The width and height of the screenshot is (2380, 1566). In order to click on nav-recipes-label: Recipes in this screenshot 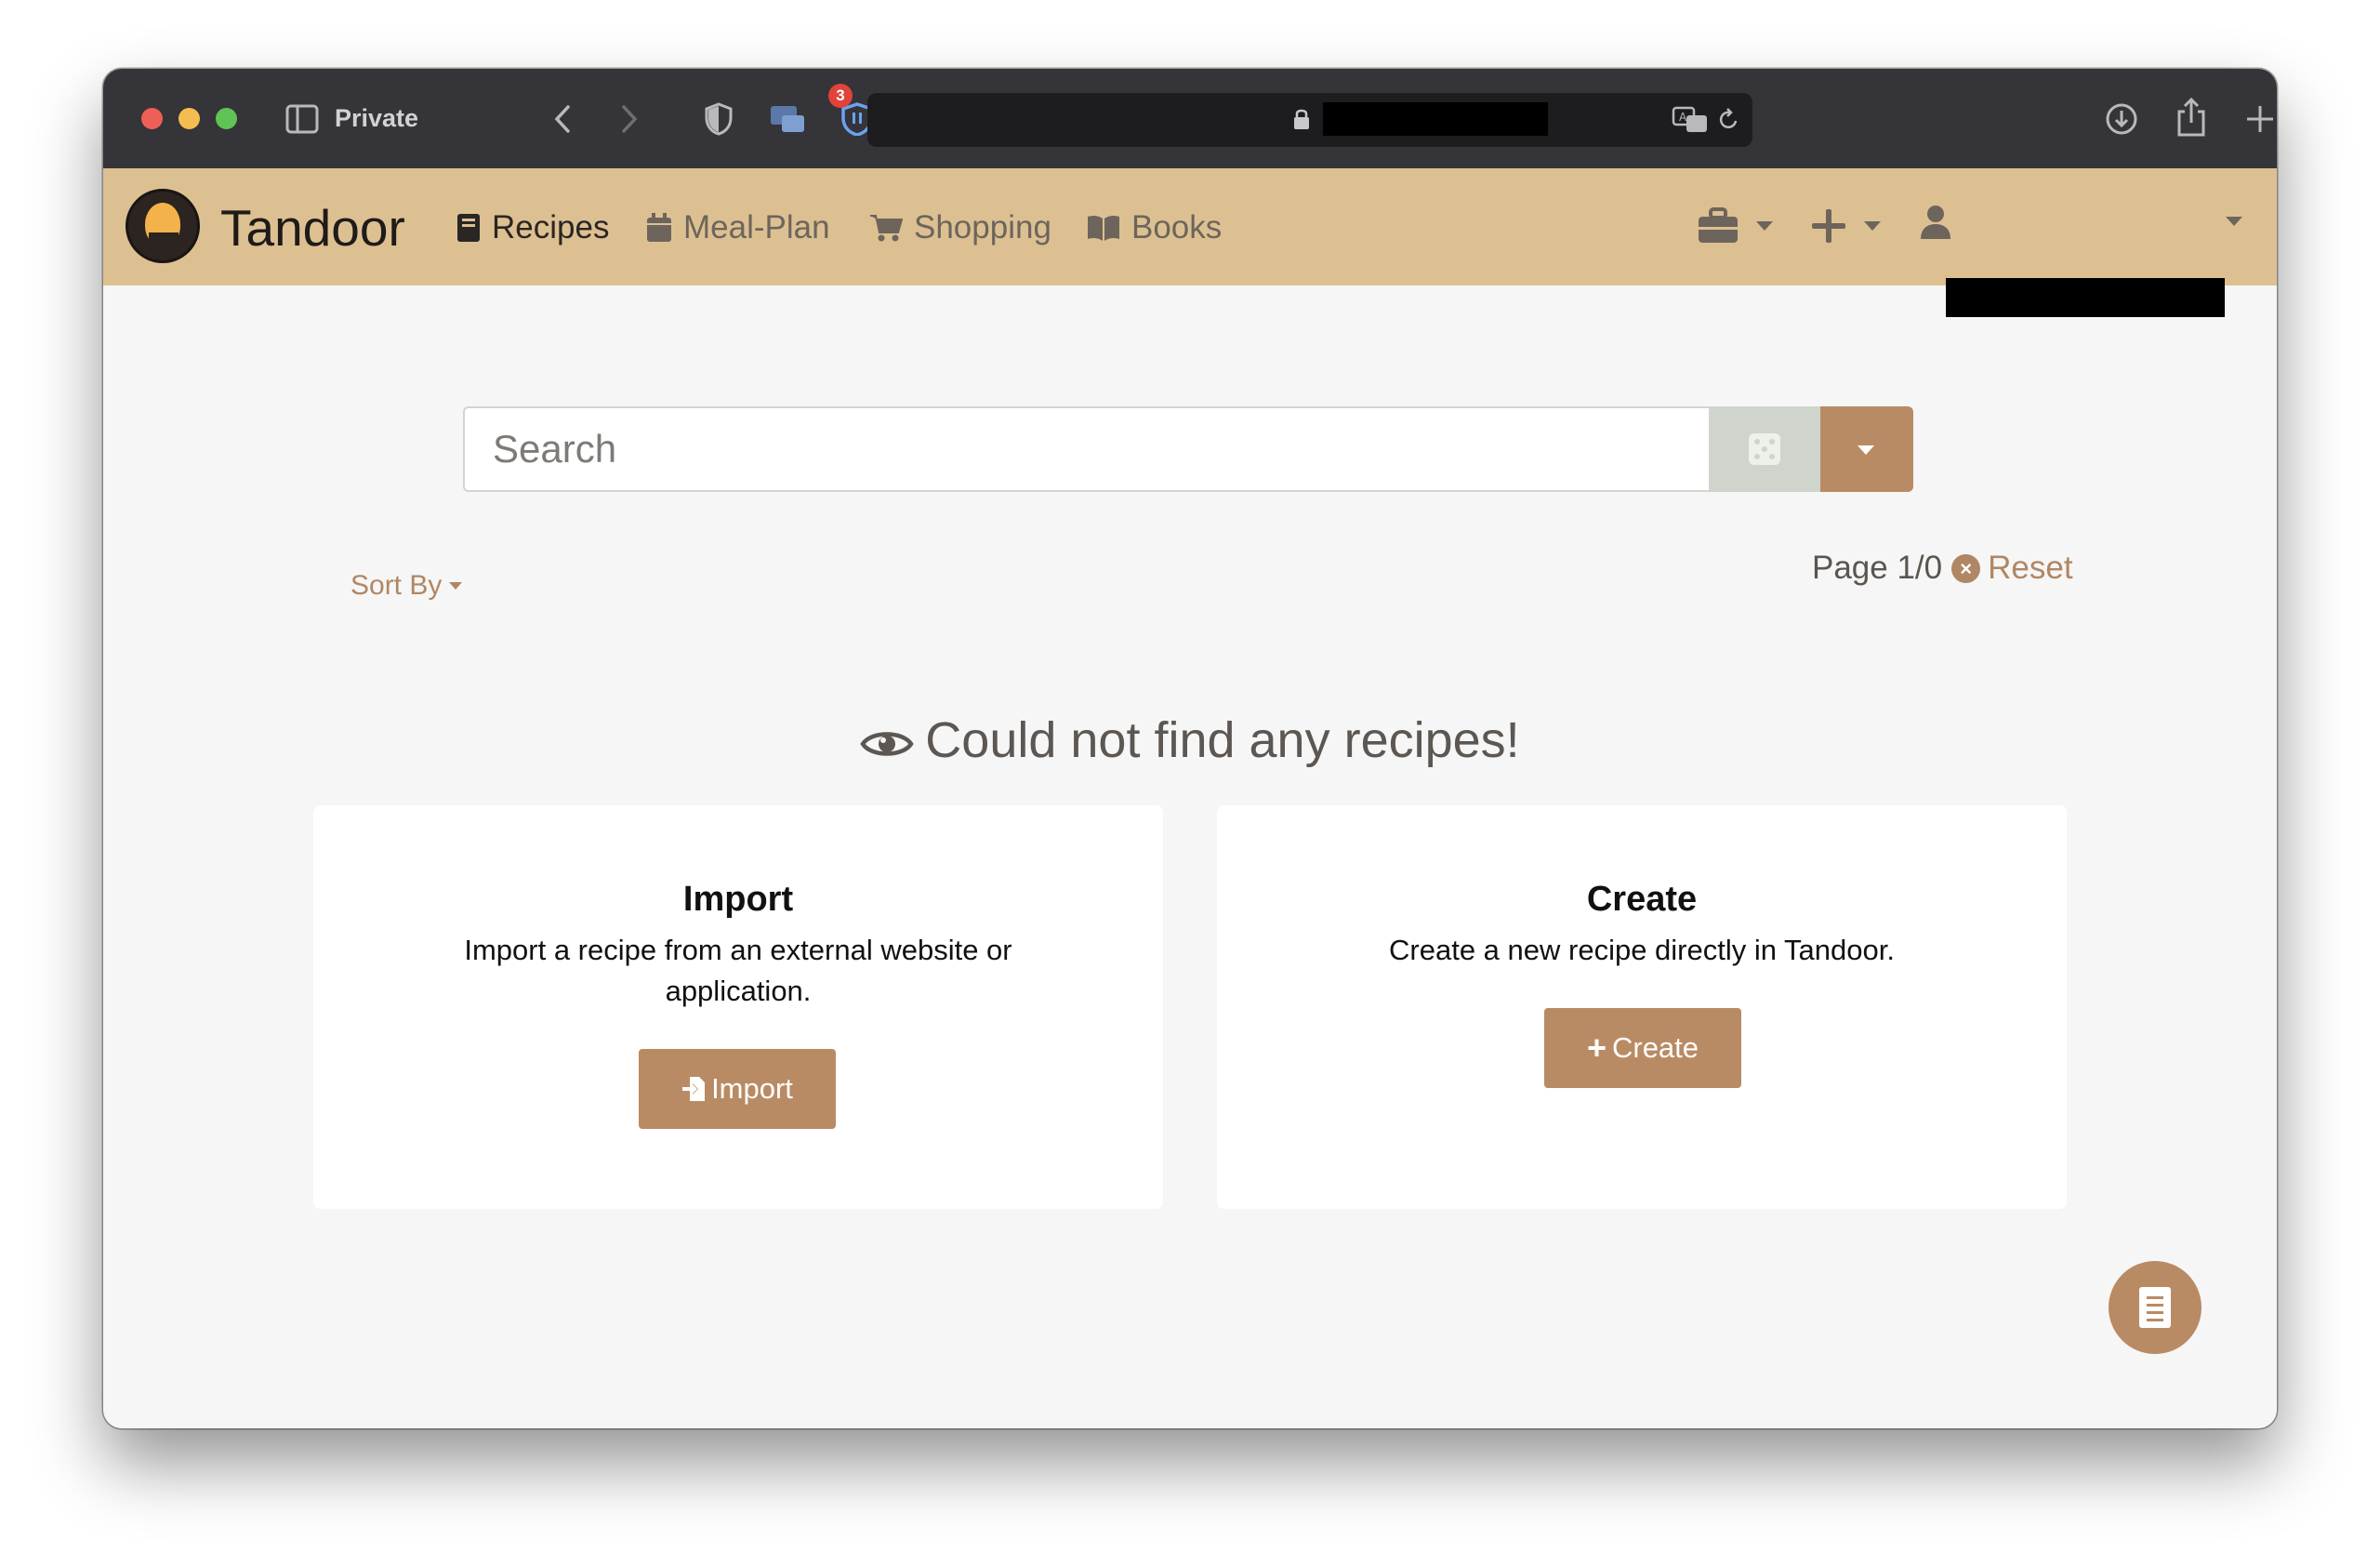, I will do `click(551, 227)`.